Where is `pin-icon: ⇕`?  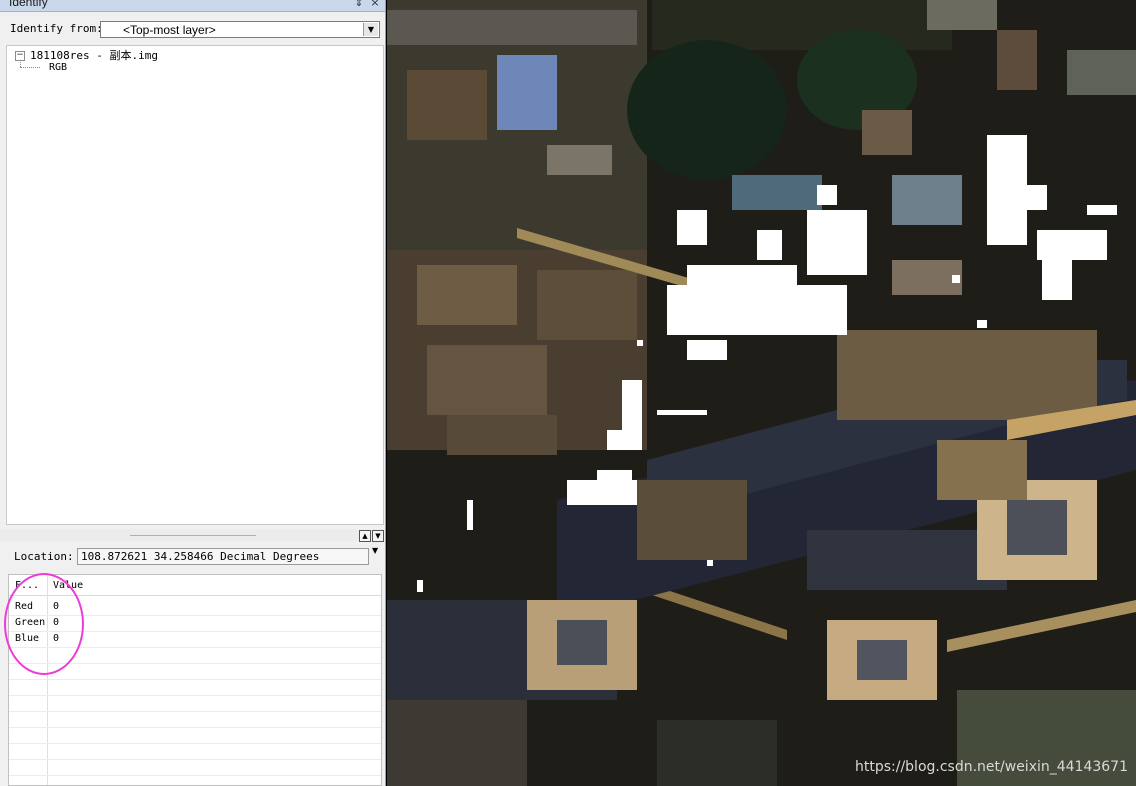 pin-icon: ⇕ is located at coordinates (359, 5).